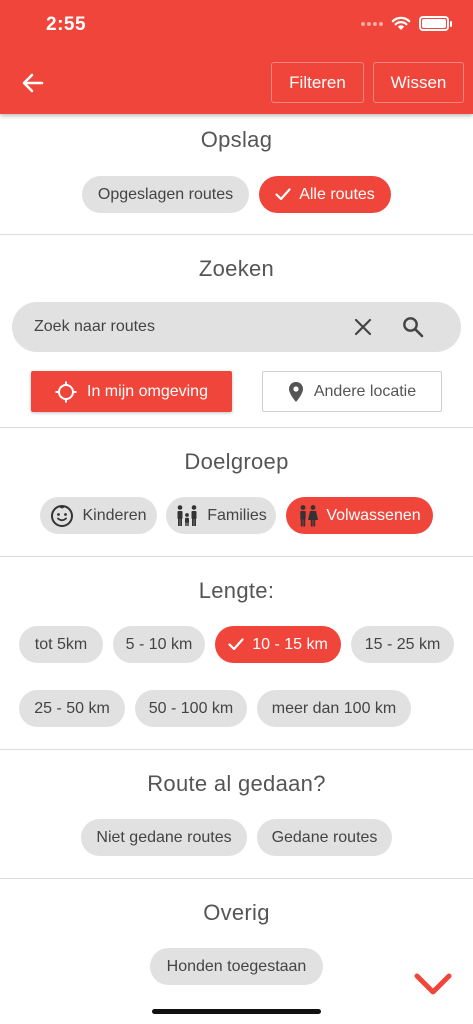 This screenshot has width=473, height=1024. Describe the element at coordinates (236, 1011) in the screenshot. I see `home-indicator` at that location.